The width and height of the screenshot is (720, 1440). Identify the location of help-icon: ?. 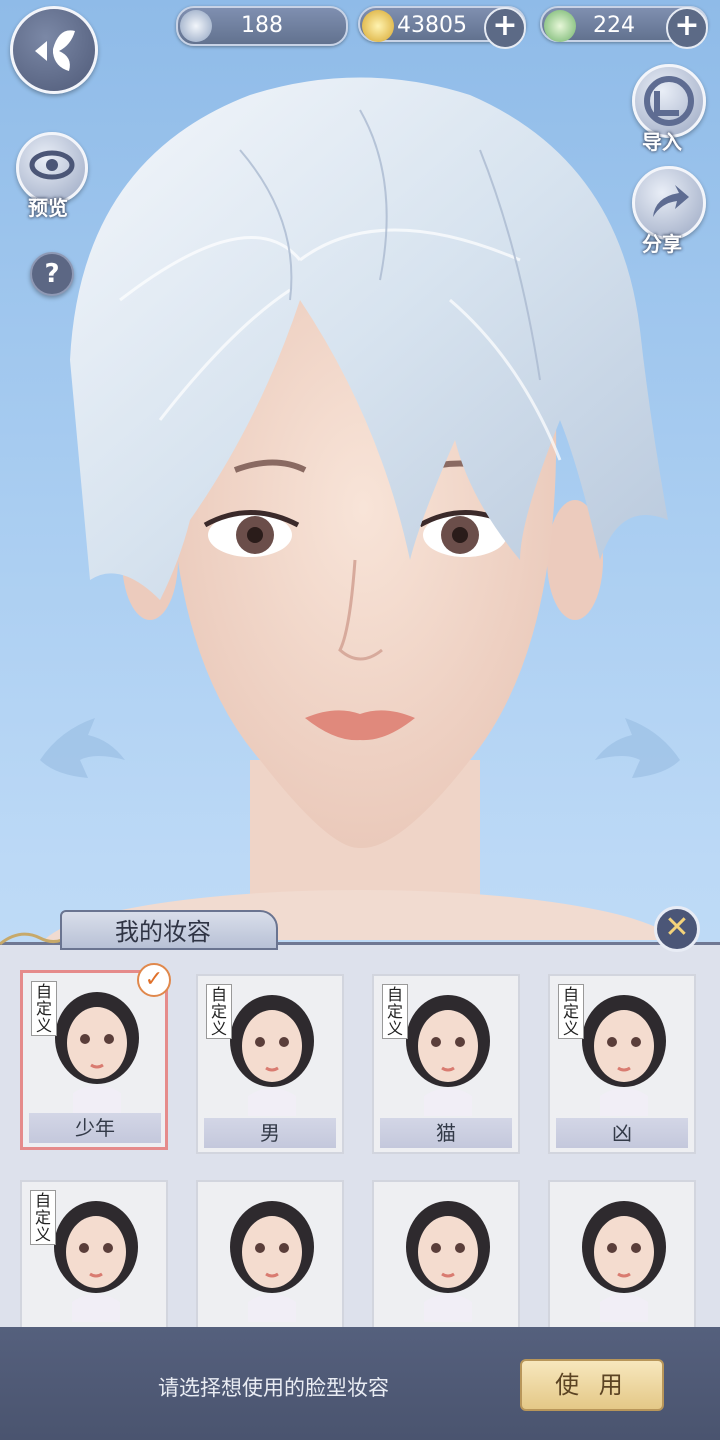
(52, 274).